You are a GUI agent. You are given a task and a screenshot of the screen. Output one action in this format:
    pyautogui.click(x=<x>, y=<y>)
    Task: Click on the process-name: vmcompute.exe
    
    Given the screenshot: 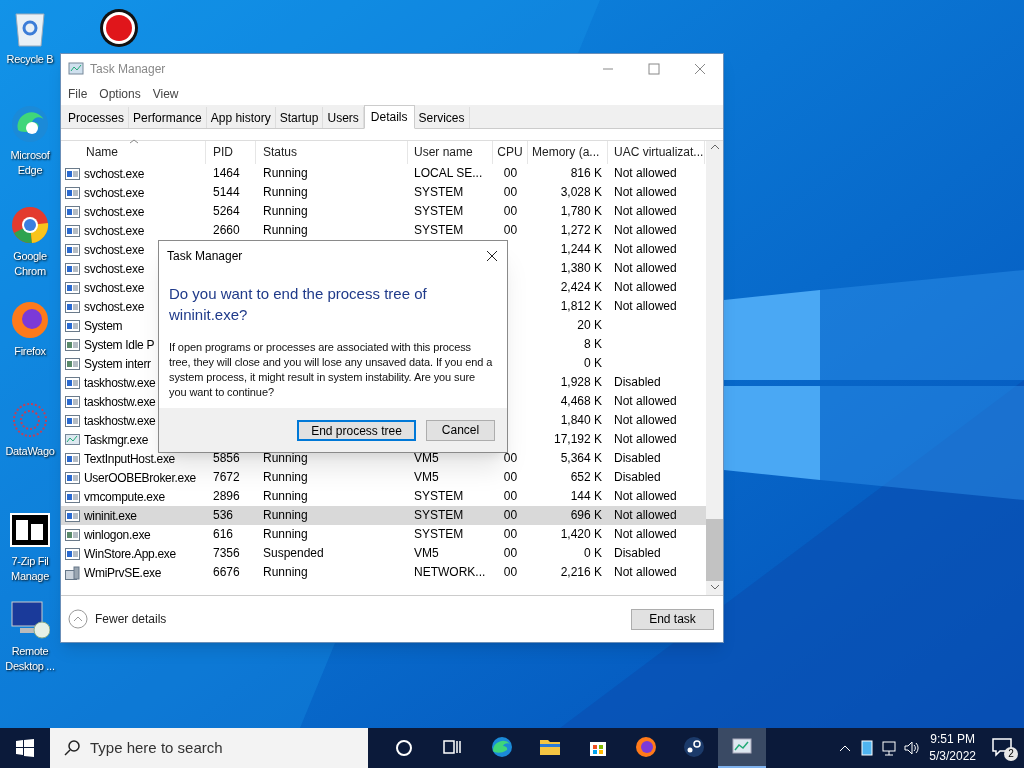 What is the action you would take?
    pyautogui.click(x=124, y=497)
    